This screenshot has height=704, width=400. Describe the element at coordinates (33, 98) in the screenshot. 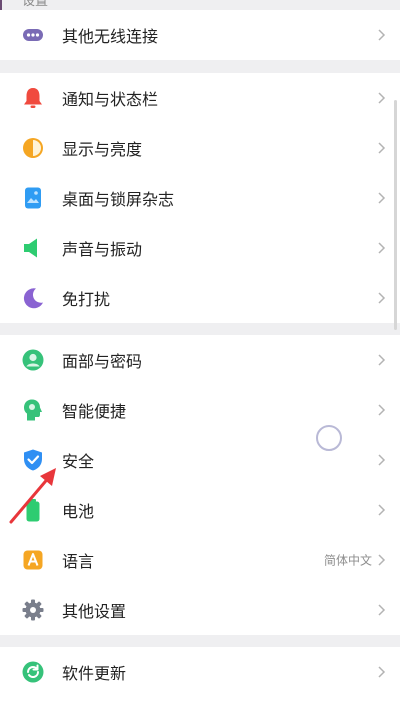

I see `bell-icon` at that location.